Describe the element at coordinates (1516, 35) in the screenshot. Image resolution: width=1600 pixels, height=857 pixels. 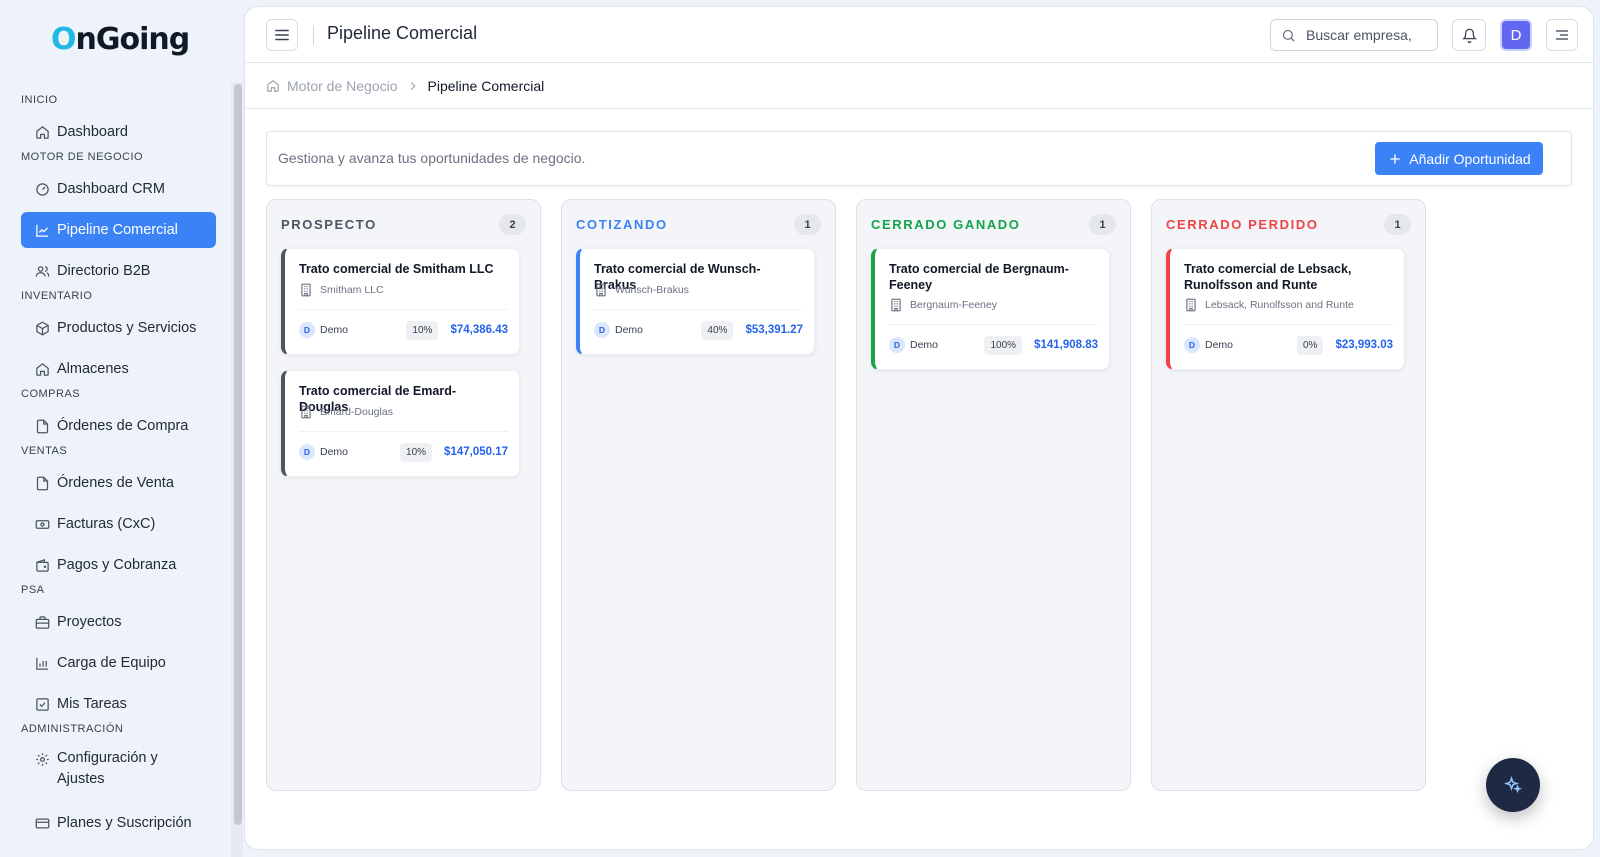
I see `user-avatar: D` at that location.